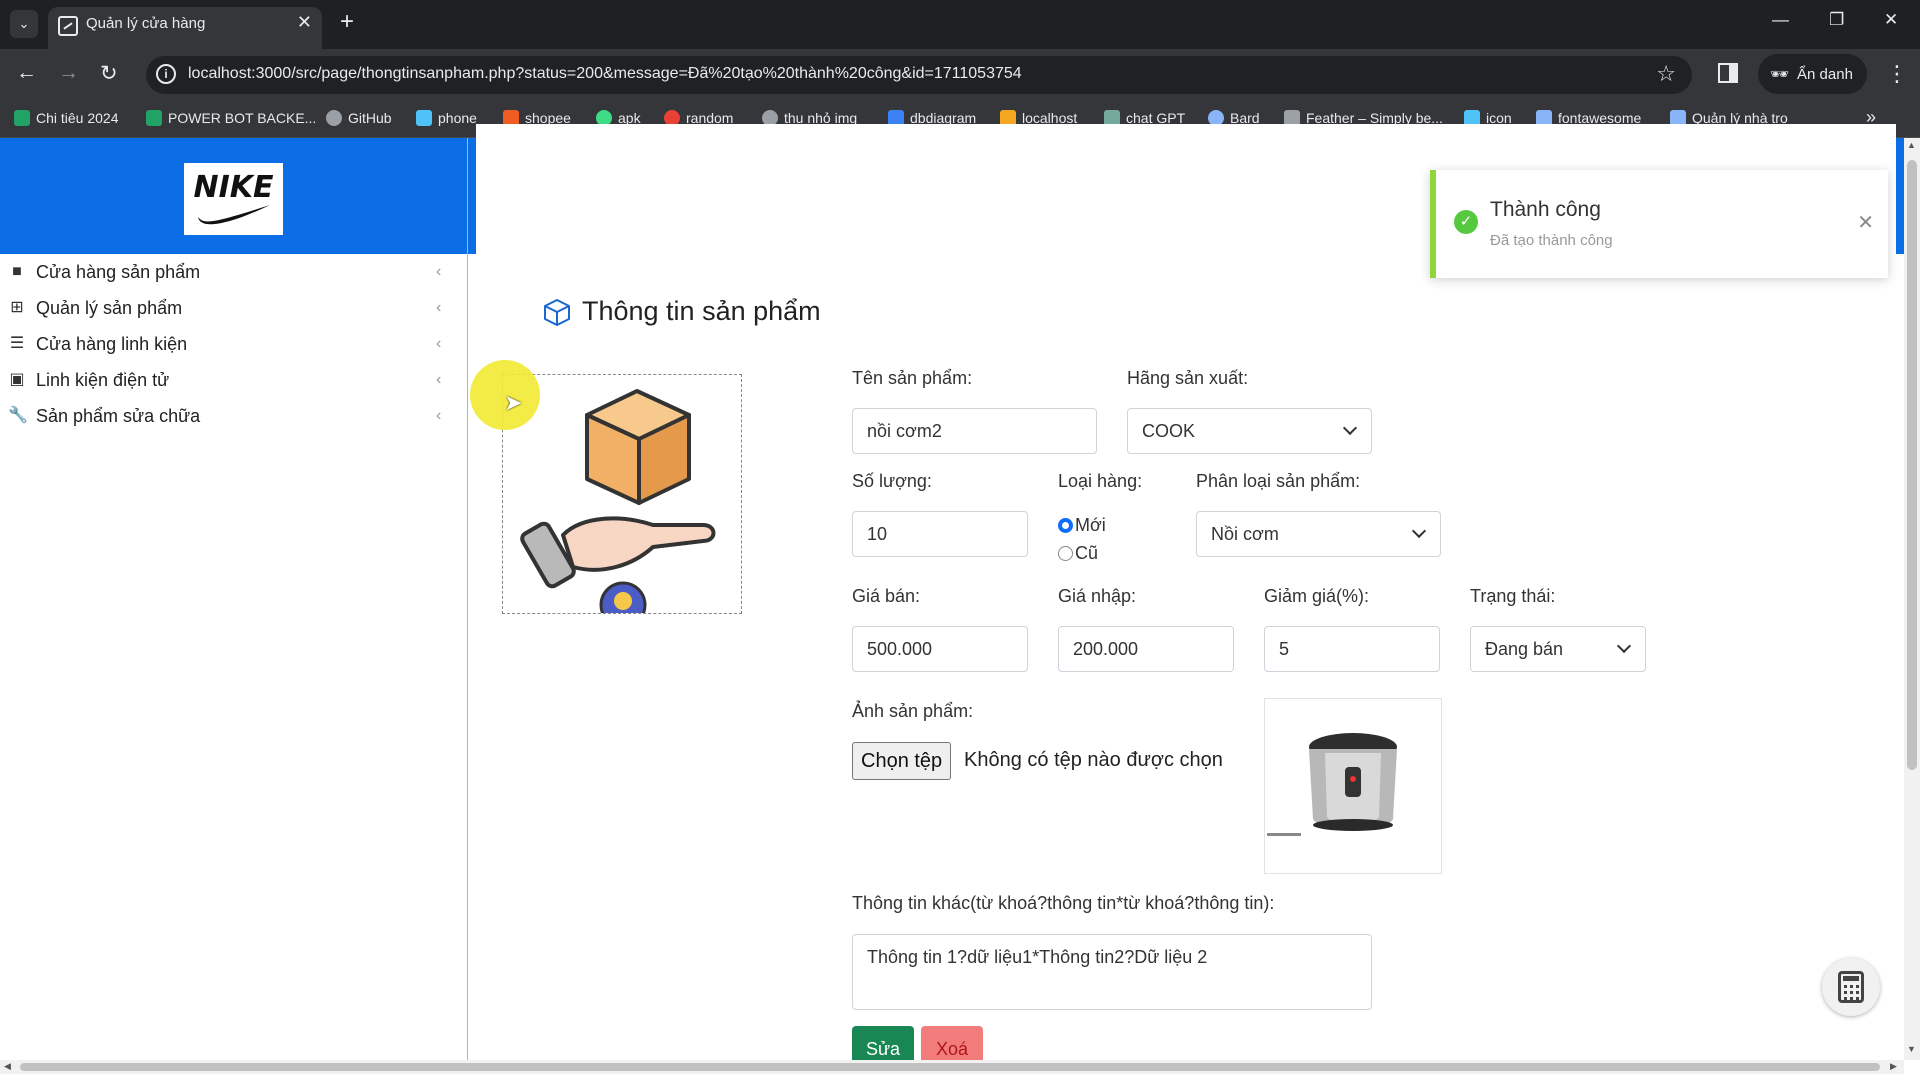 Image resolution: width=1920 pixels, height=1074 pixels. I want to click on github-icon, so click(334, 118).